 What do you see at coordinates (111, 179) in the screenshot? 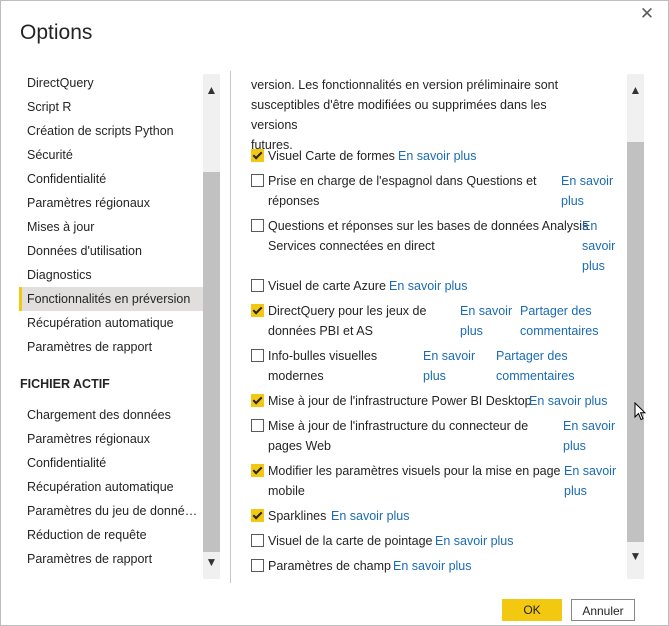
I see `nav-item-global-4: Confidentialité` at bounding box center [111, 179].